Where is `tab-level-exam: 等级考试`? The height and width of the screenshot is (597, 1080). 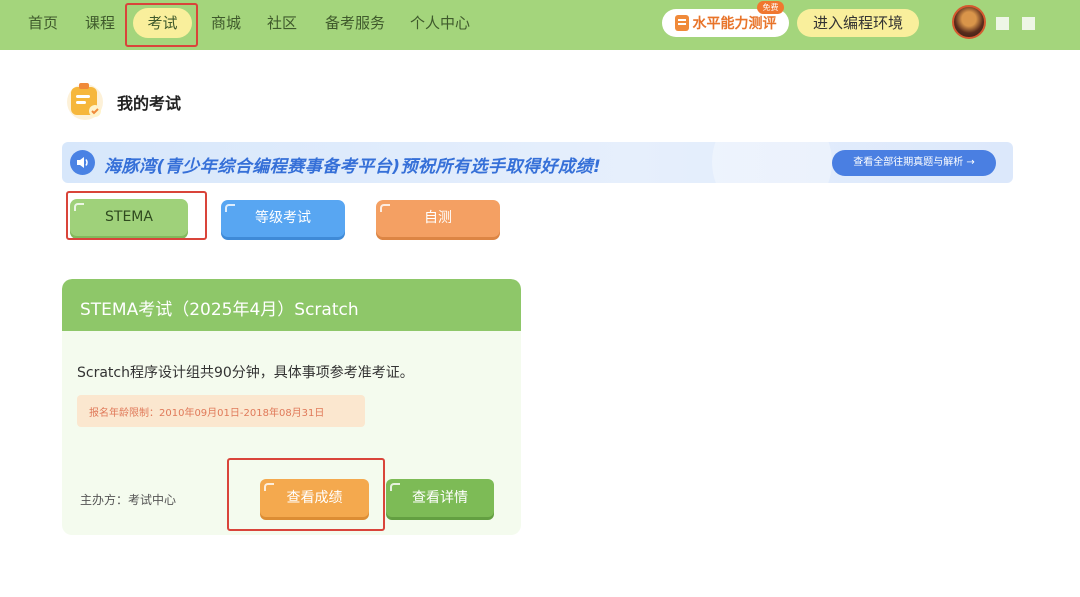
tab-level-exam: 等级考试 is located at coordinates (283, 218).